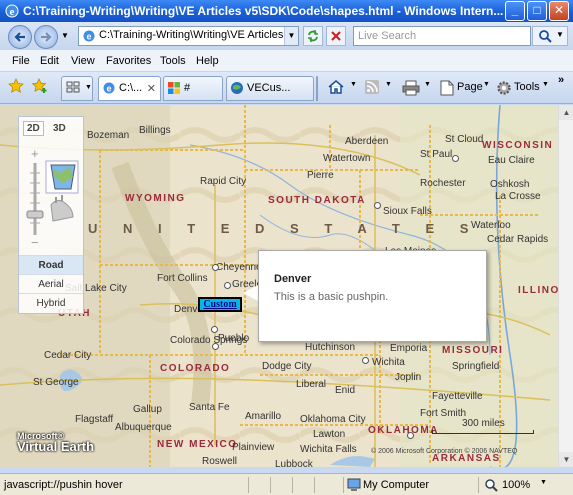 This screenshot has height=495, width=573. What do you see at coordinates (545, 84) in the screenshot?
I see `tools-dropdown-icon: ▼` at bounding box center [545, 84].